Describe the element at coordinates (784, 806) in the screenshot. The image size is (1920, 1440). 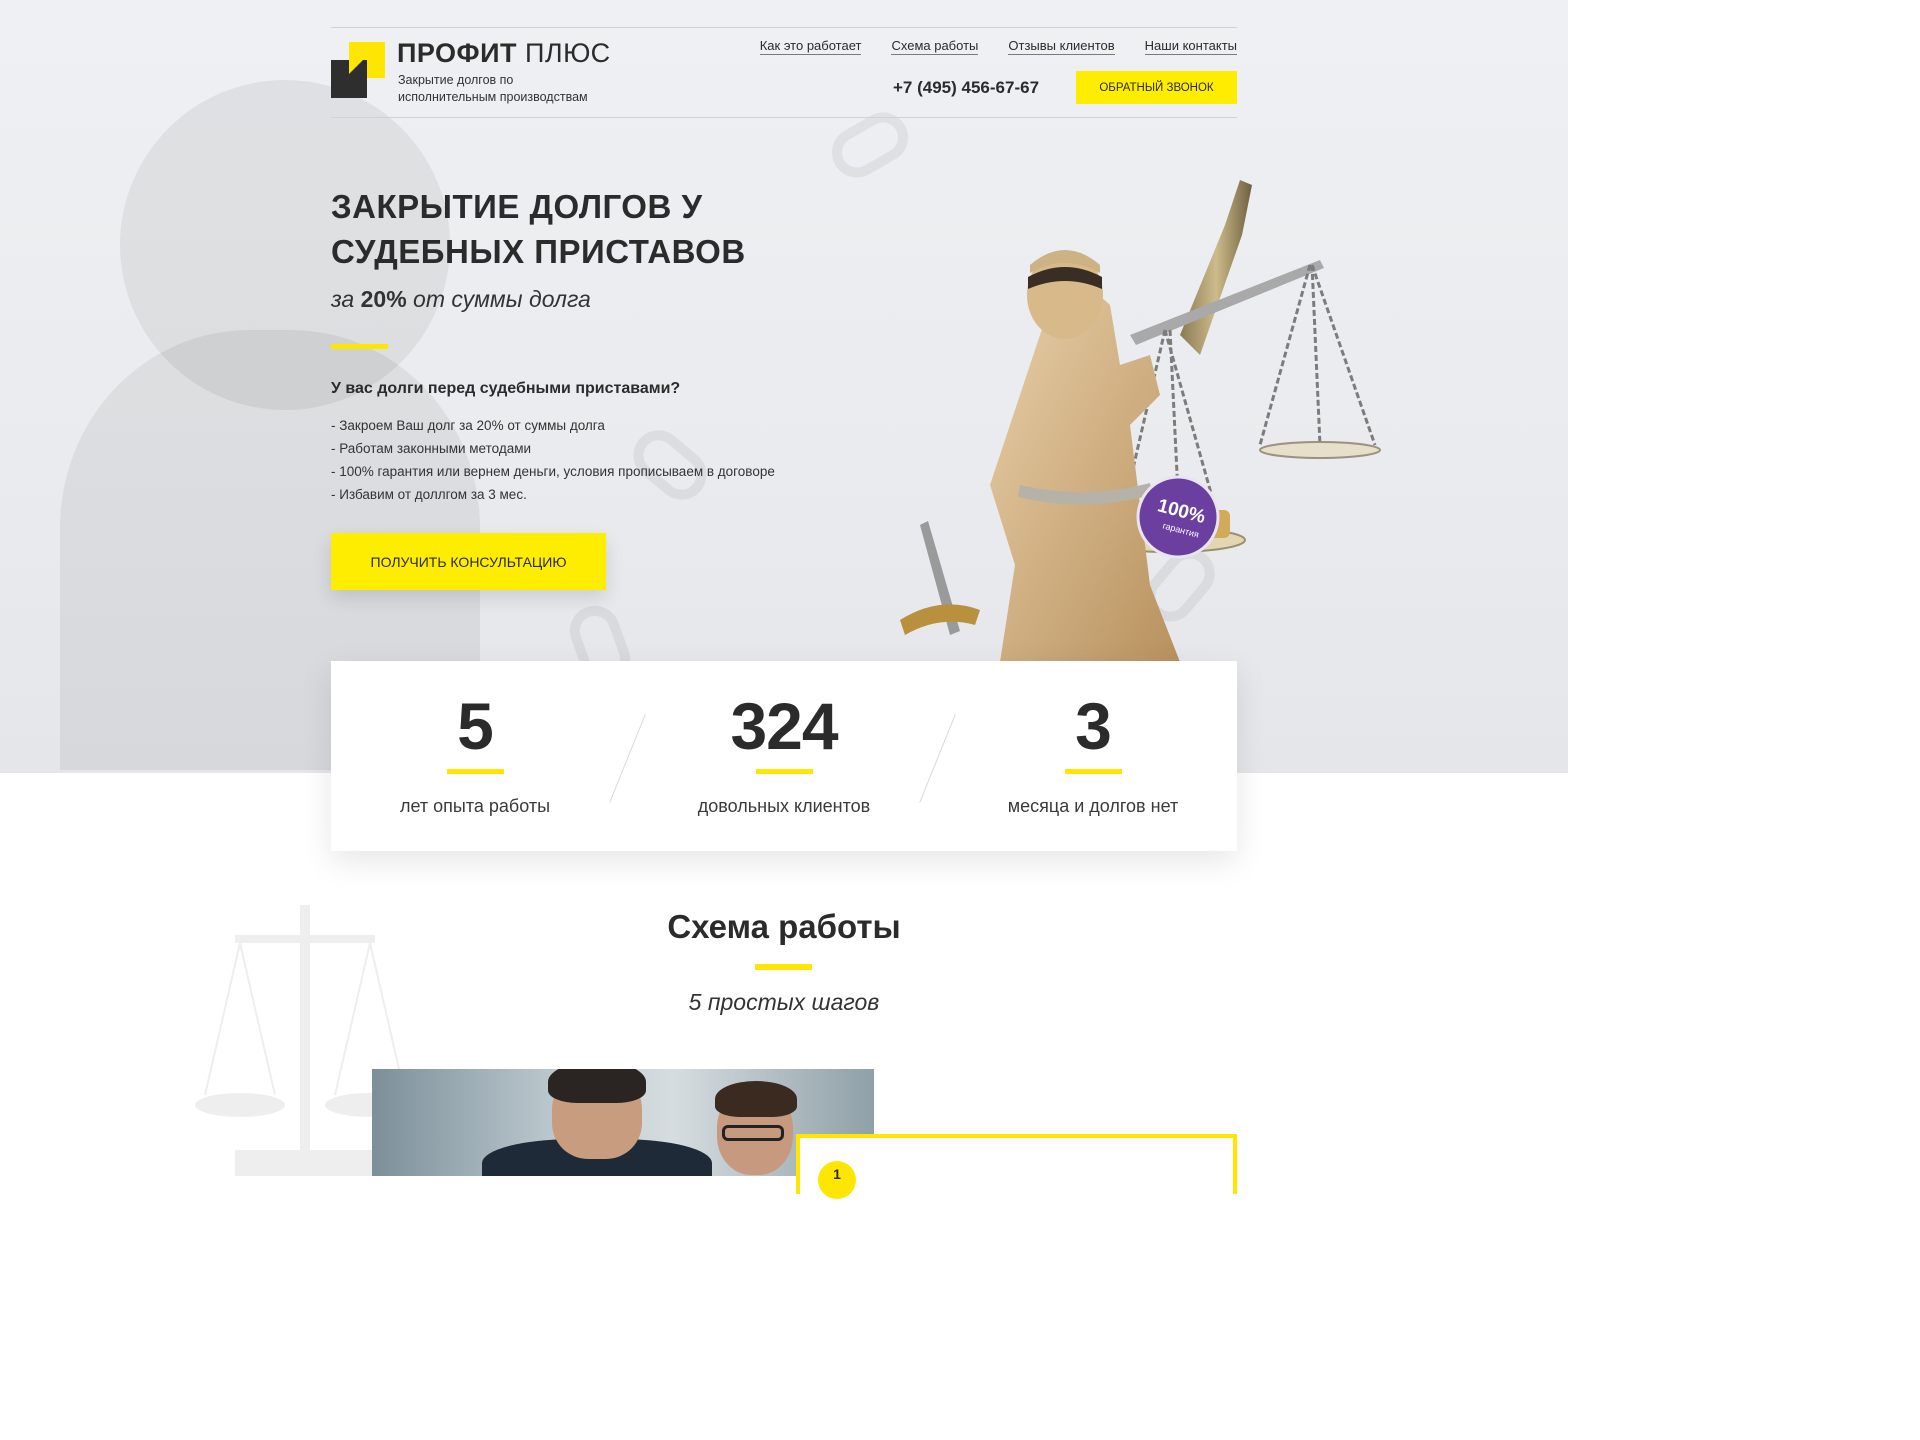
I see `stat-label: довольных клиентов` at that location.